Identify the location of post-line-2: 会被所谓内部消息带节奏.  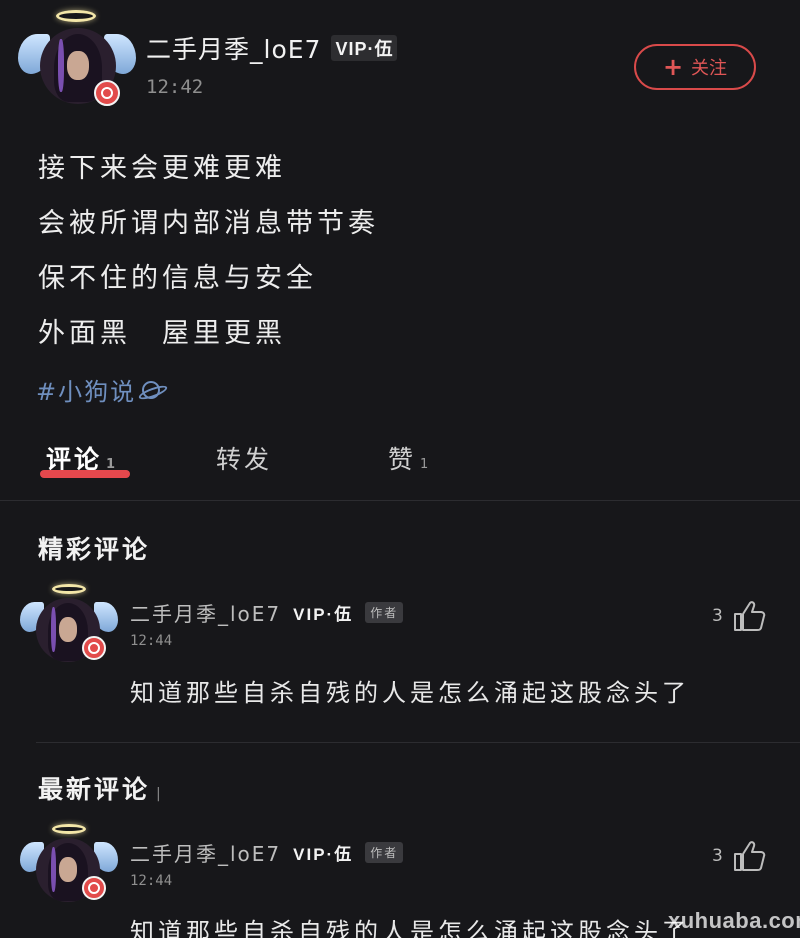
(208, 223).